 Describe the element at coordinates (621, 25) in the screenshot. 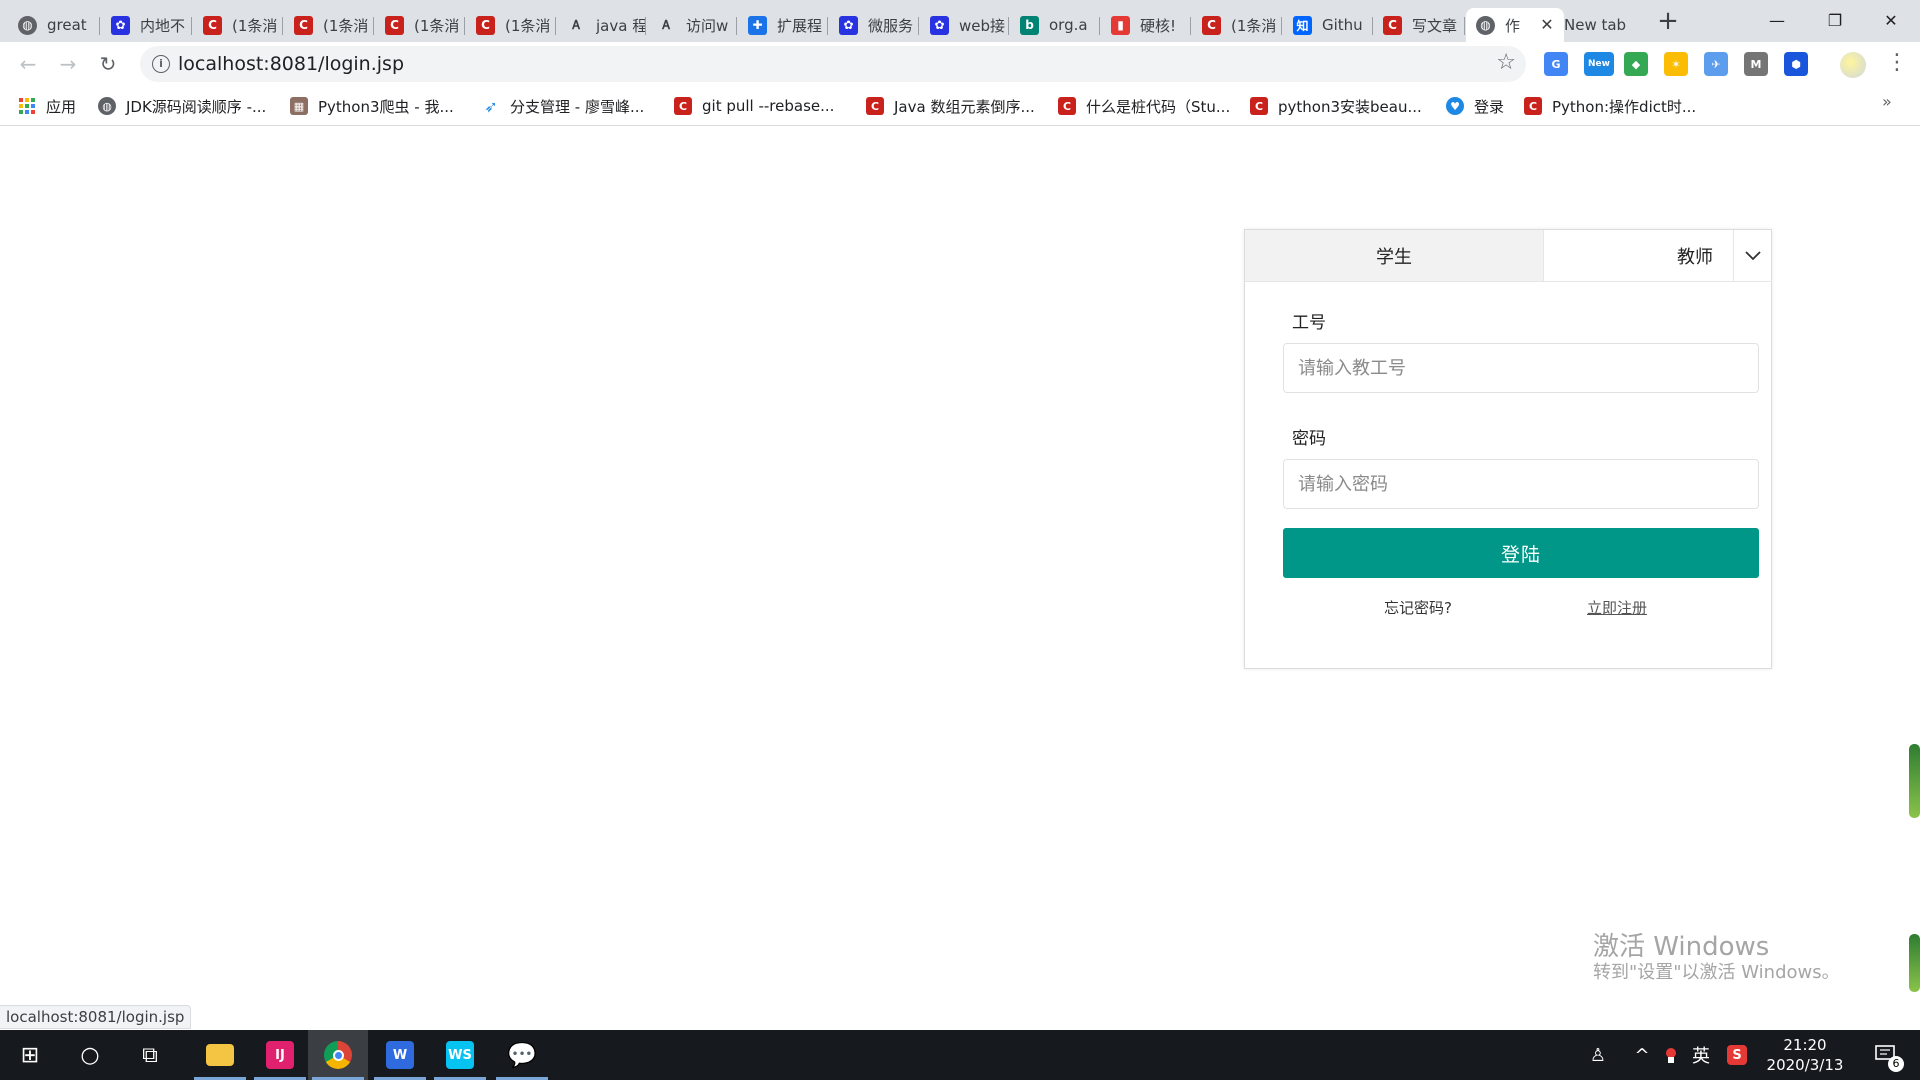

I see `tab-title: java 程` at that location.